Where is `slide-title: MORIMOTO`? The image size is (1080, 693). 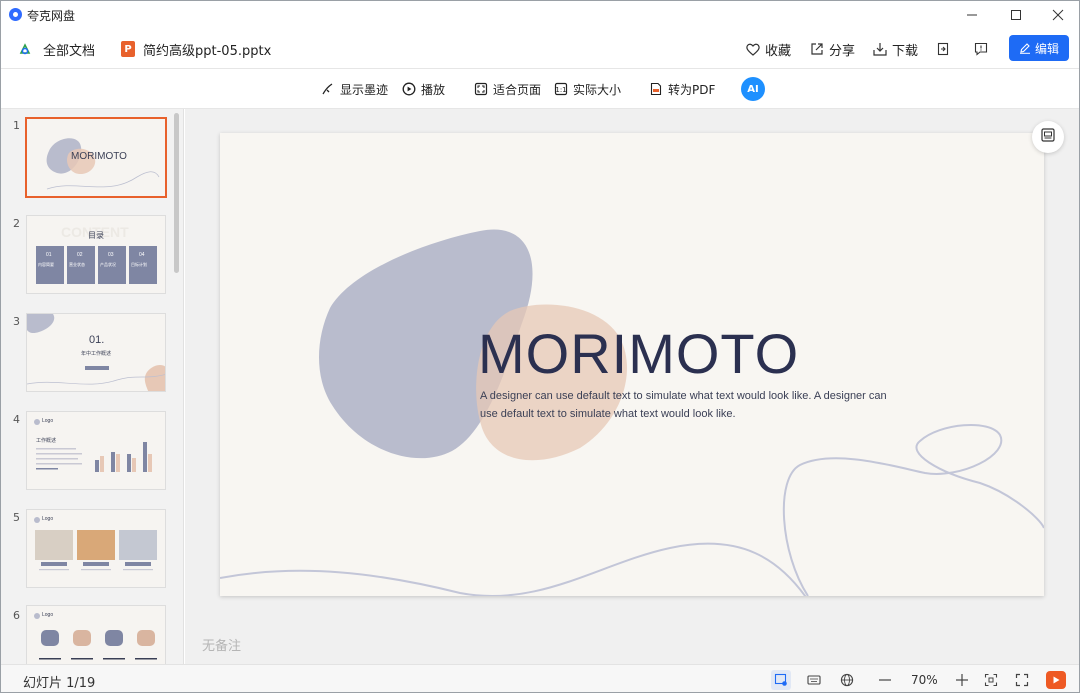 slide-title: MORIMOTO is located at coordinates (639, 353).